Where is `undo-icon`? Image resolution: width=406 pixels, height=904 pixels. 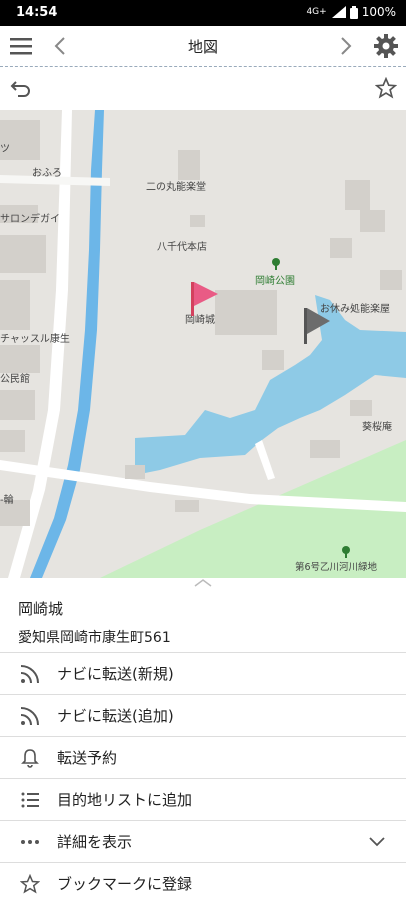 undo-icon is located at coordinates (21, 88).